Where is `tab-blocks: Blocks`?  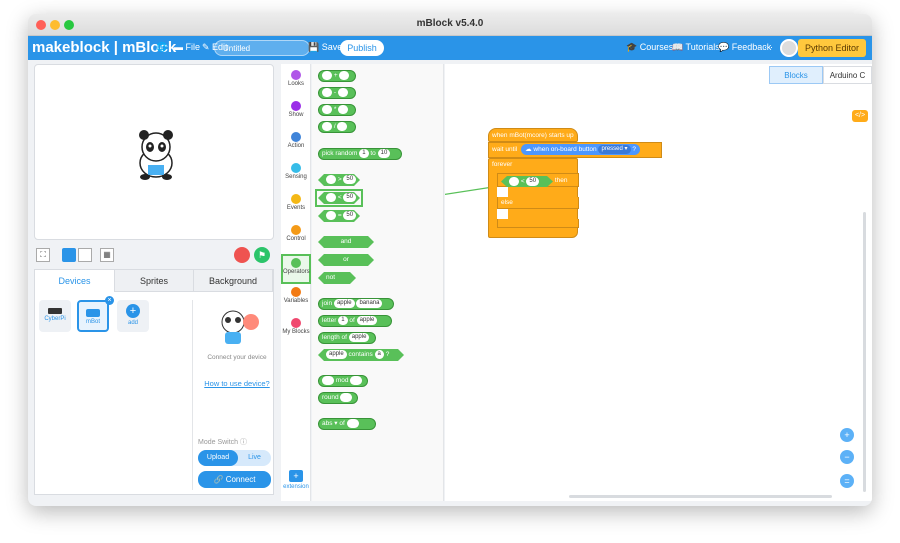
tab-blocks: Blocks is located at coordinates (796, 75).